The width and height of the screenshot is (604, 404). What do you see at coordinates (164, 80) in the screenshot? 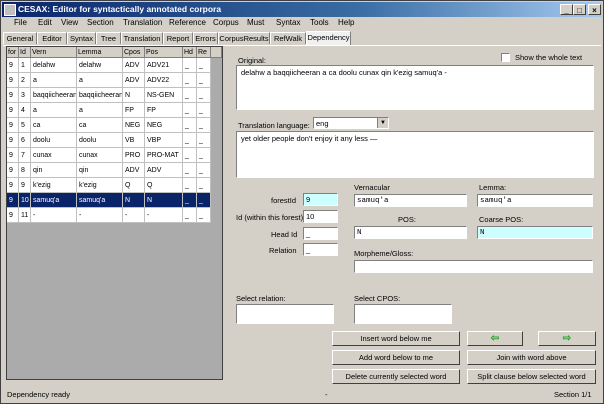
I see `grid-cell: ADV22` at bounding box center [164, 80].